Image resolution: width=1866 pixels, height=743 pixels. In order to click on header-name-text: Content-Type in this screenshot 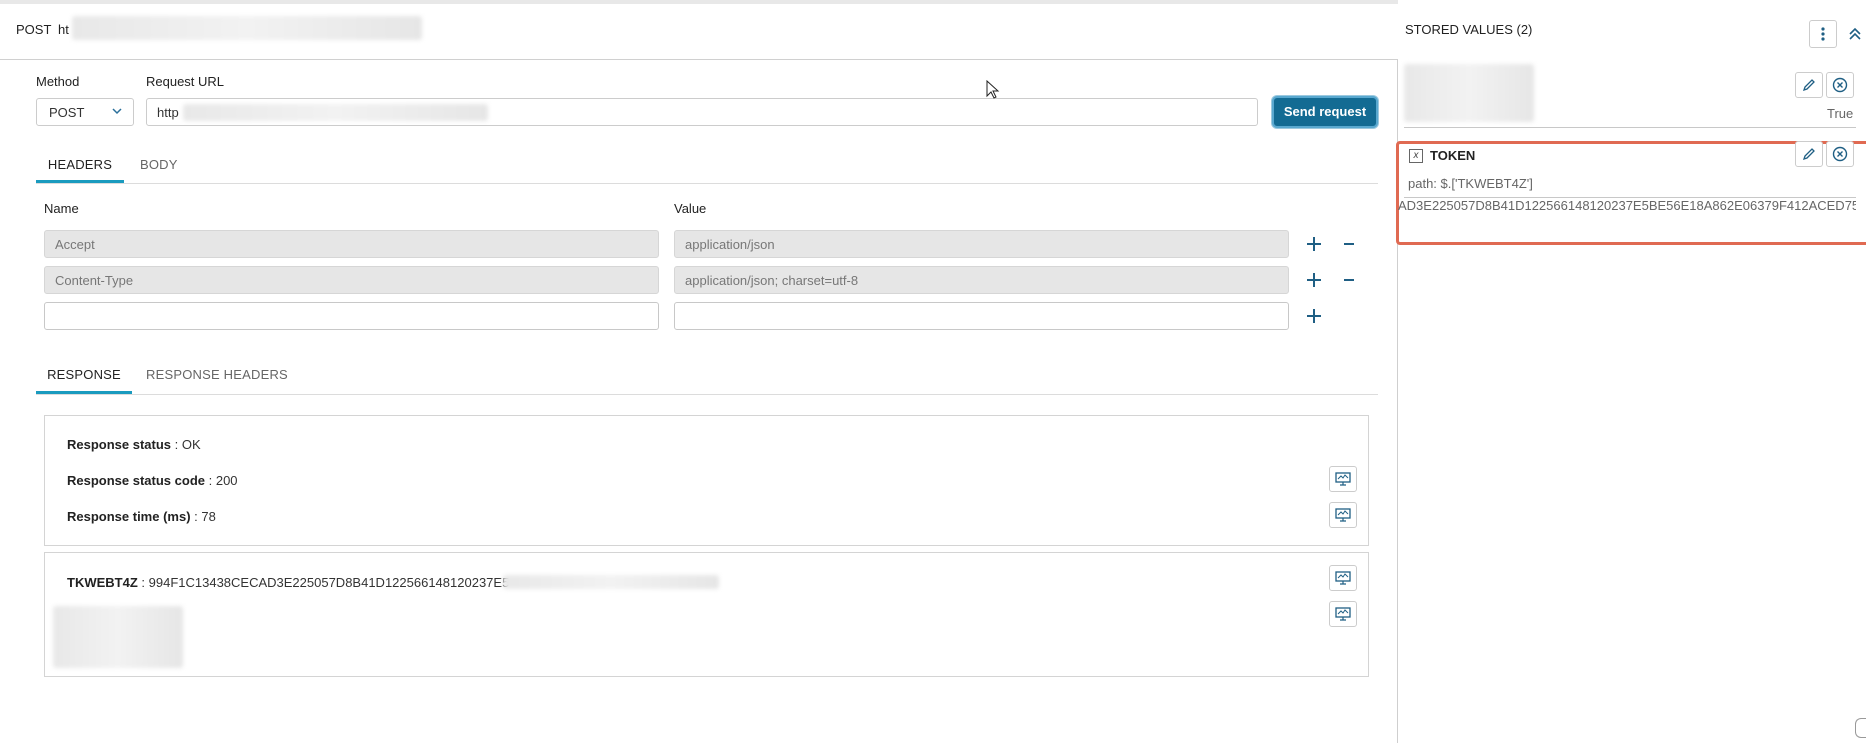, I will do `click(94, 280)`.